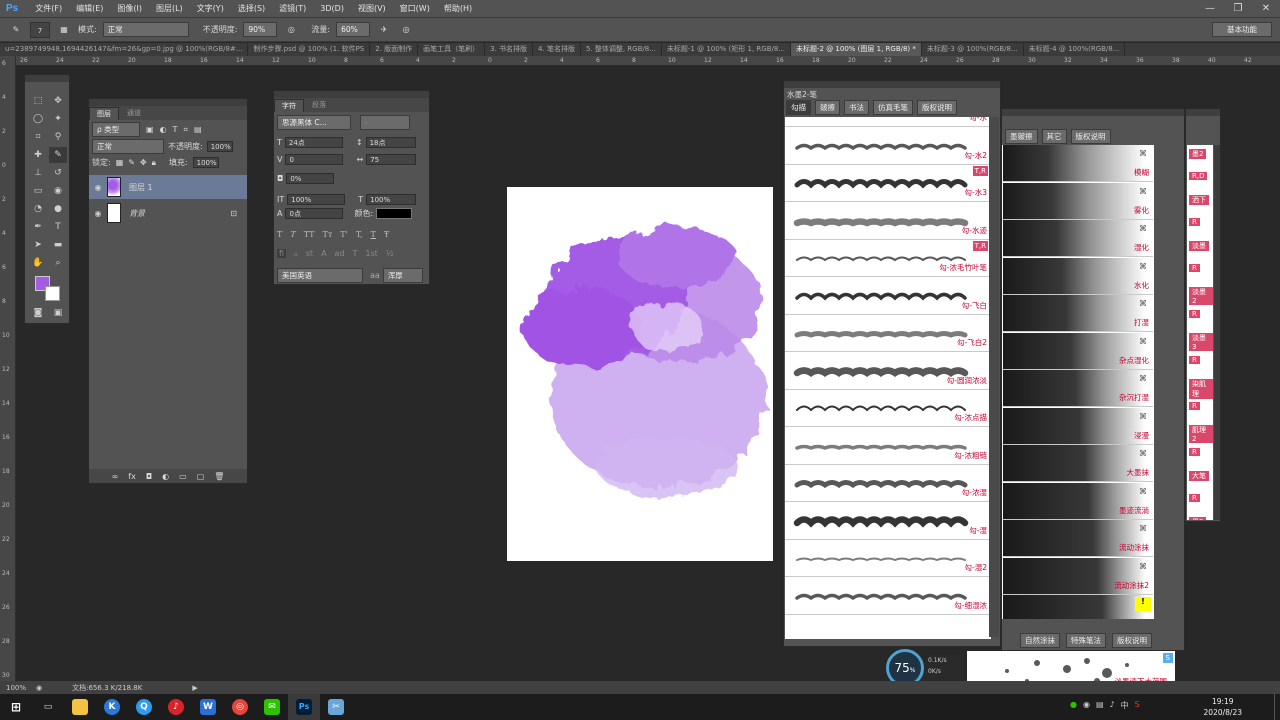  I want to click on stylistic-alternates-button: st, so click(309, 253).